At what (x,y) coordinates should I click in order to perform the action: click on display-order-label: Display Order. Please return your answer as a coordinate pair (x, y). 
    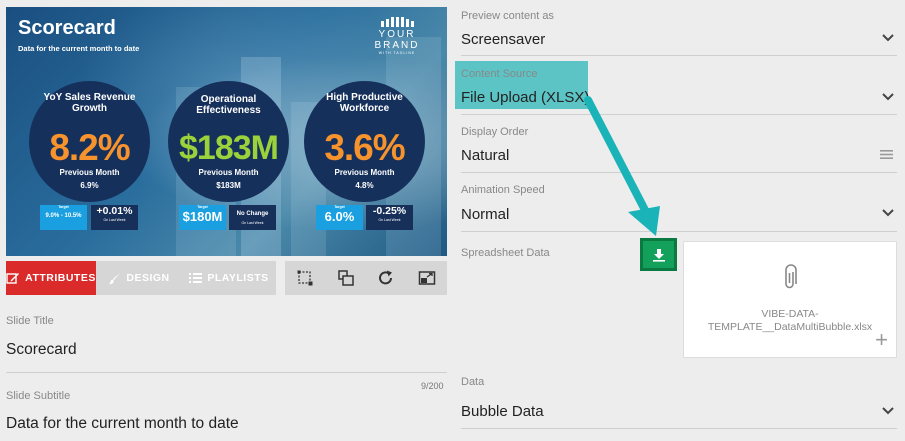
    Looking at the image, I should click on (495, 132).